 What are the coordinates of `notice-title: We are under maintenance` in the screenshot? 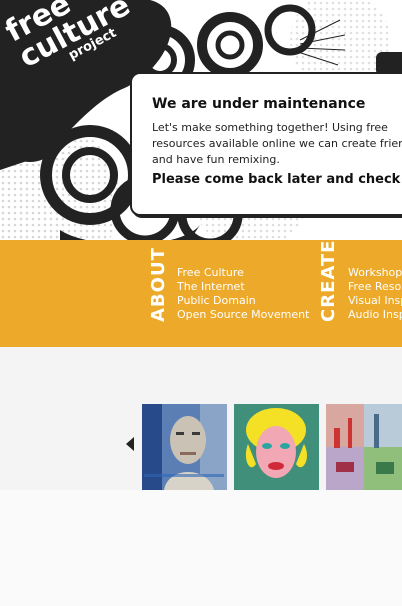 It's located at (259, 104).